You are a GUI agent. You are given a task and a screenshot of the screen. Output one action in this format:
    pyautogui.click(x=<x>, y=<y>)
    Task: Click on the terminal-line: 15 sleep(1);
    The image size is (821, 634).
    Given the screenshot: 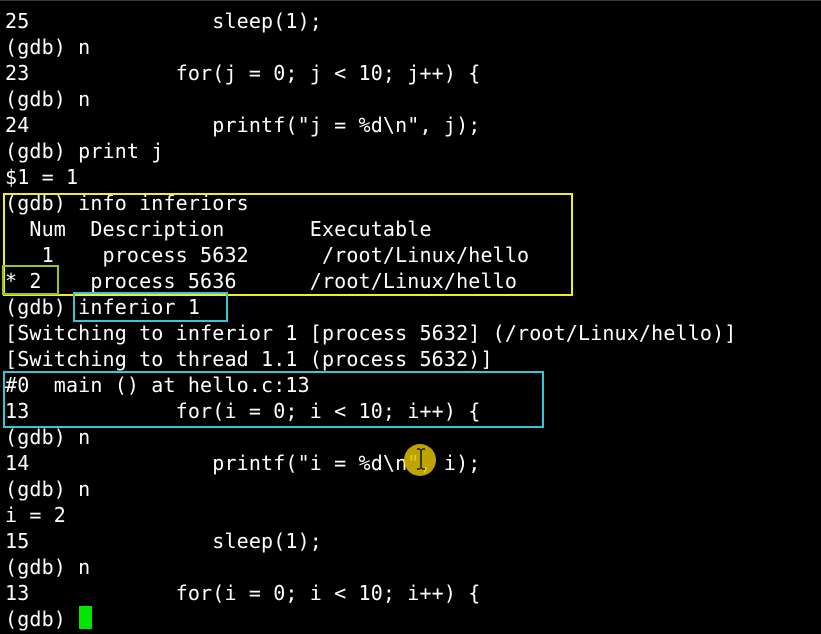 What is the action you would take?
    pyautogui.click(x=163, y=541)
    